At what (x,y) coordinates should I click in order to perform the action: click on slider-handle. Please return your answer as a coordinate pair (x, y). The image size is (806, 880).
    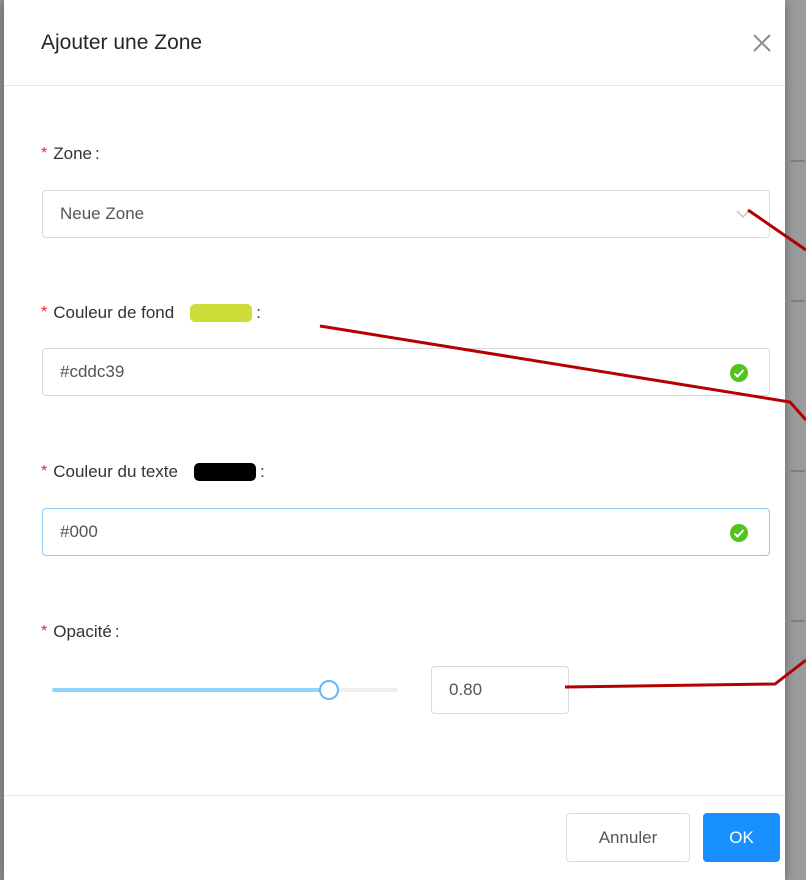
    Looking at the image, I should click on (328, 690).